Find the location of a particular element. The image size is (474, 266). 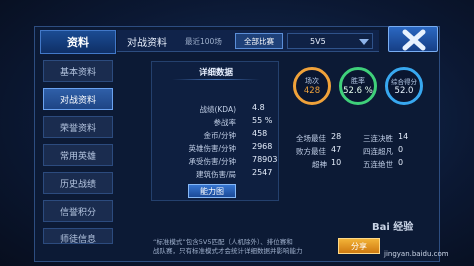

detail-label-kda: 战绩(KDA) is located at coordinates (217, 109).